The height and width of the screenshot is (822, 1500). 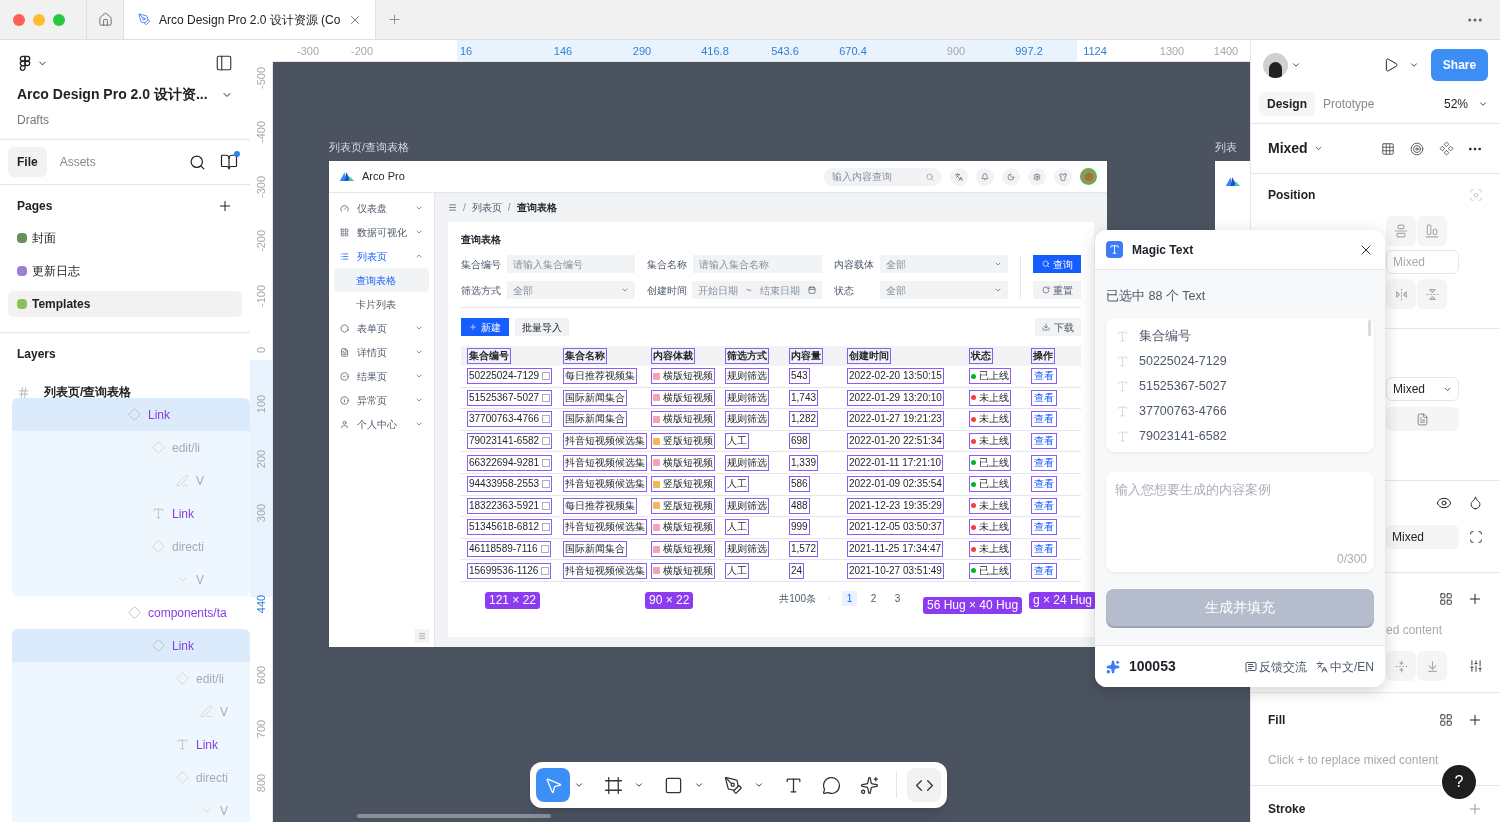 I want to click on selection-type: Mixed, so click(x=1288, y=148).